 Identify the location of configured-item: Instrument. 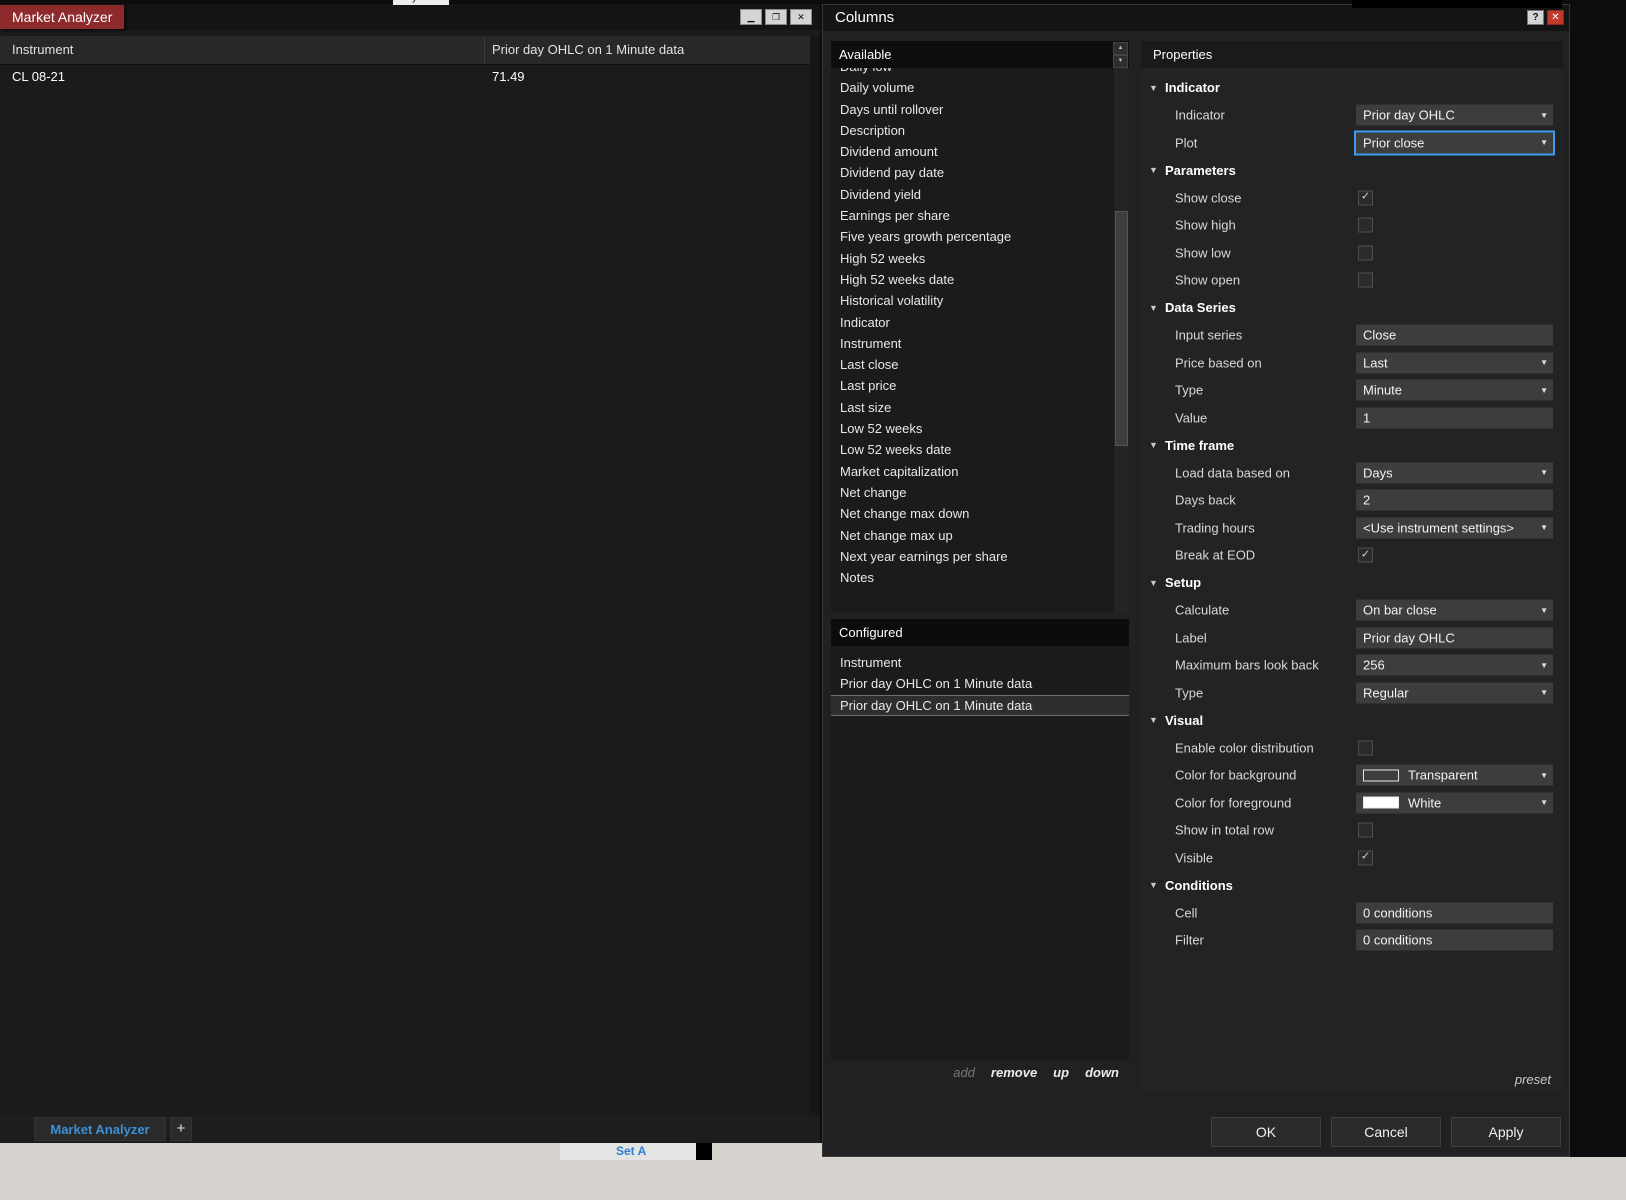
(980, 662).